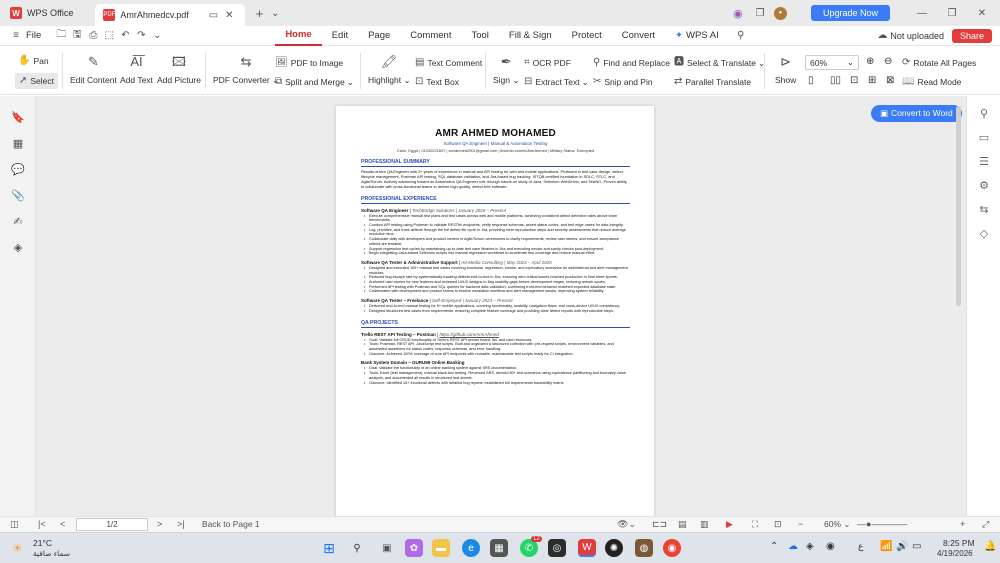 The width and height of the screenshot is (1000, 563). I want to click on comments-icon: 💬, so click(18, 169).